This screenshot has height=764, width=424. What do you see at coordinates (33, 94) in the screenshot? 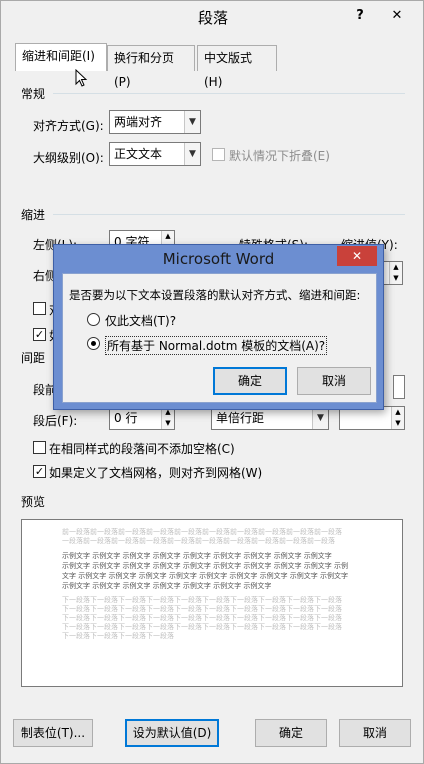
I see `general-section-label: 常规` at bounding box center [33, 94].